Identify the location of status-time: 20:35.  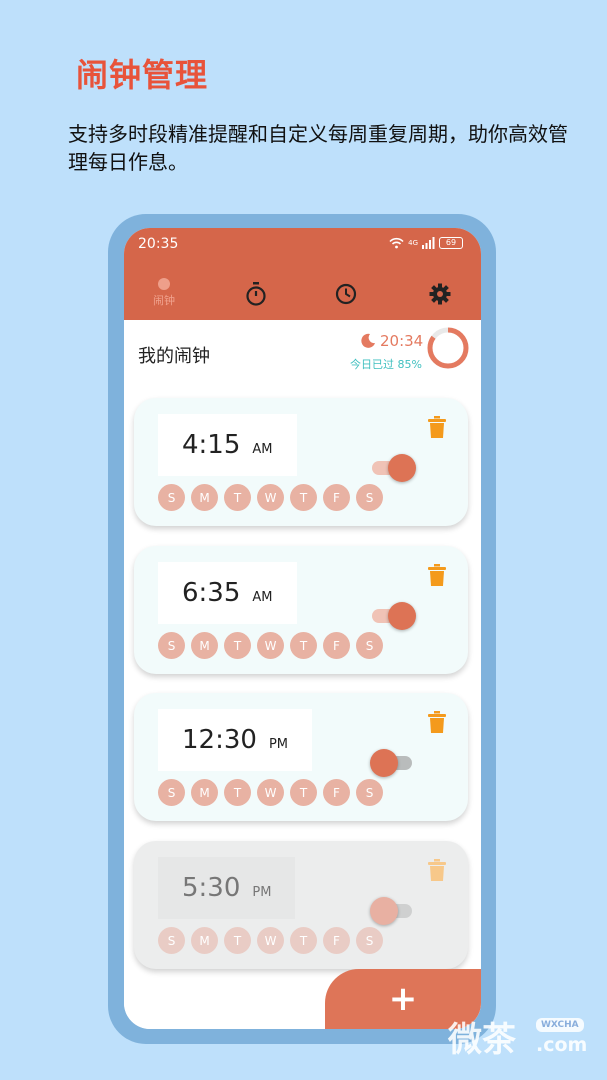
(158, 244).